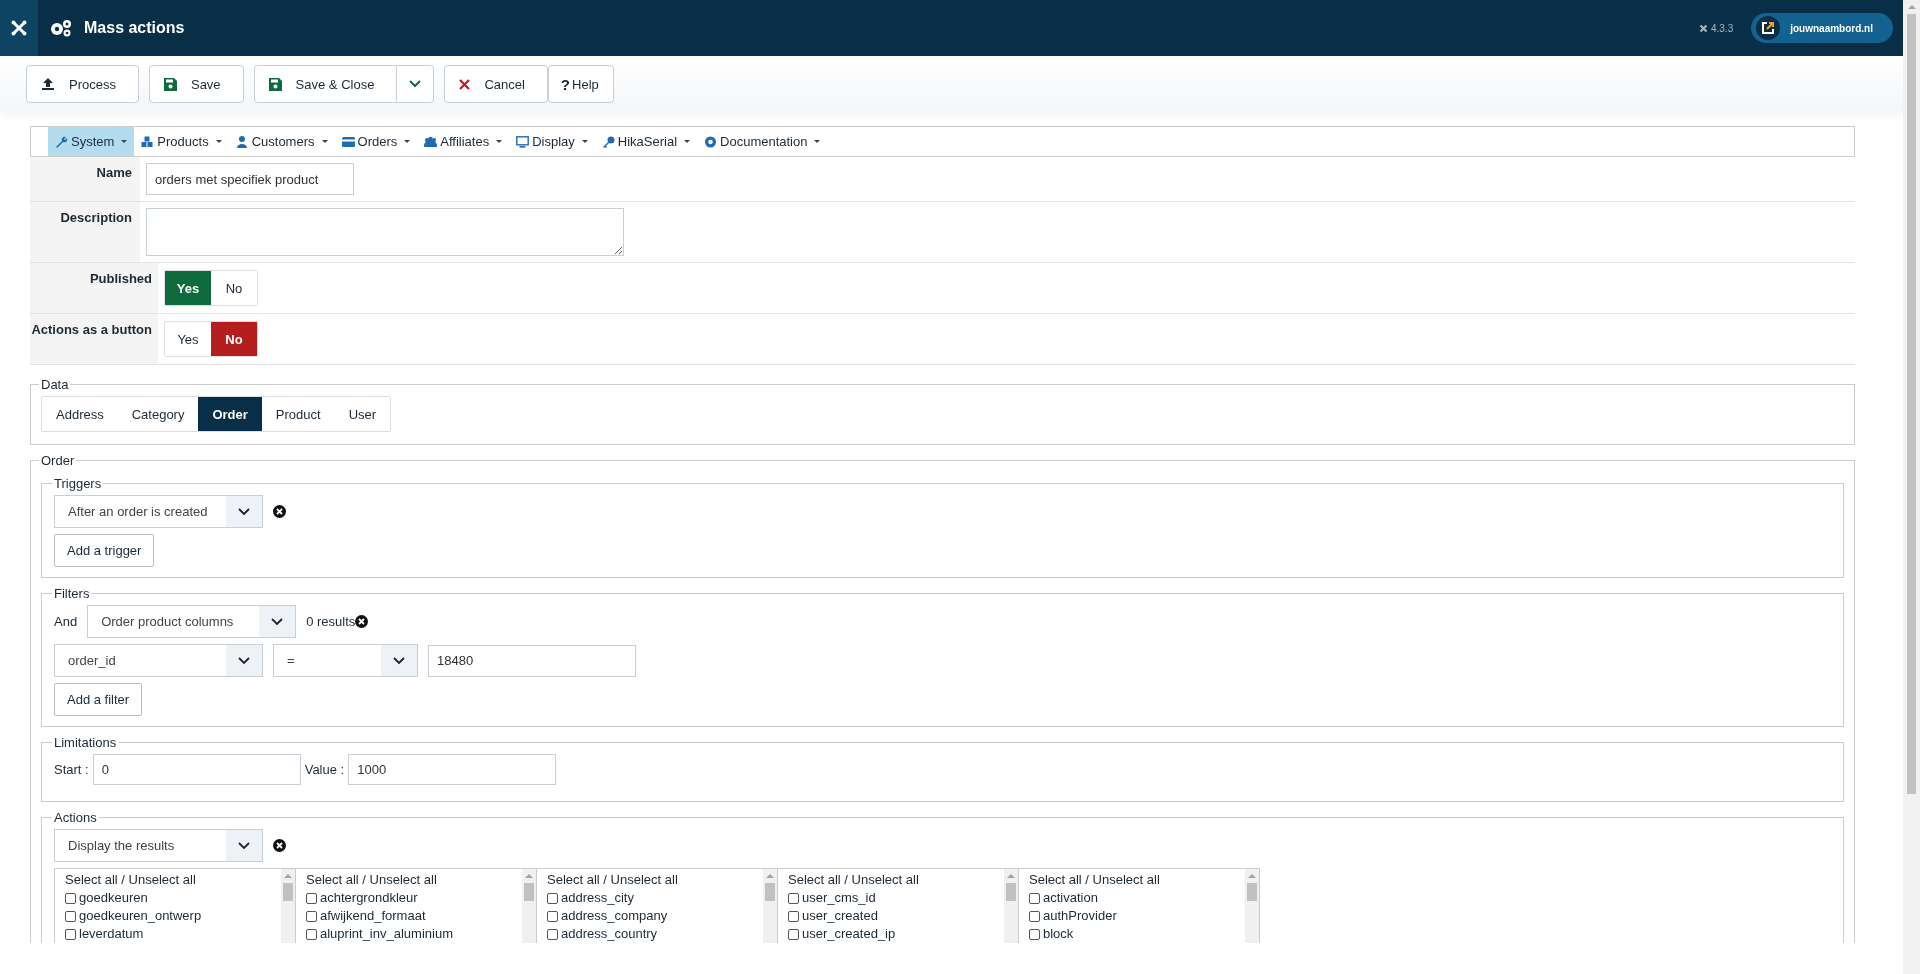 This screenshot has width=1920, height=974. Describe the element at coordinates (66, 621) in the screenshot. I see `conjunction-label: And` at that location.